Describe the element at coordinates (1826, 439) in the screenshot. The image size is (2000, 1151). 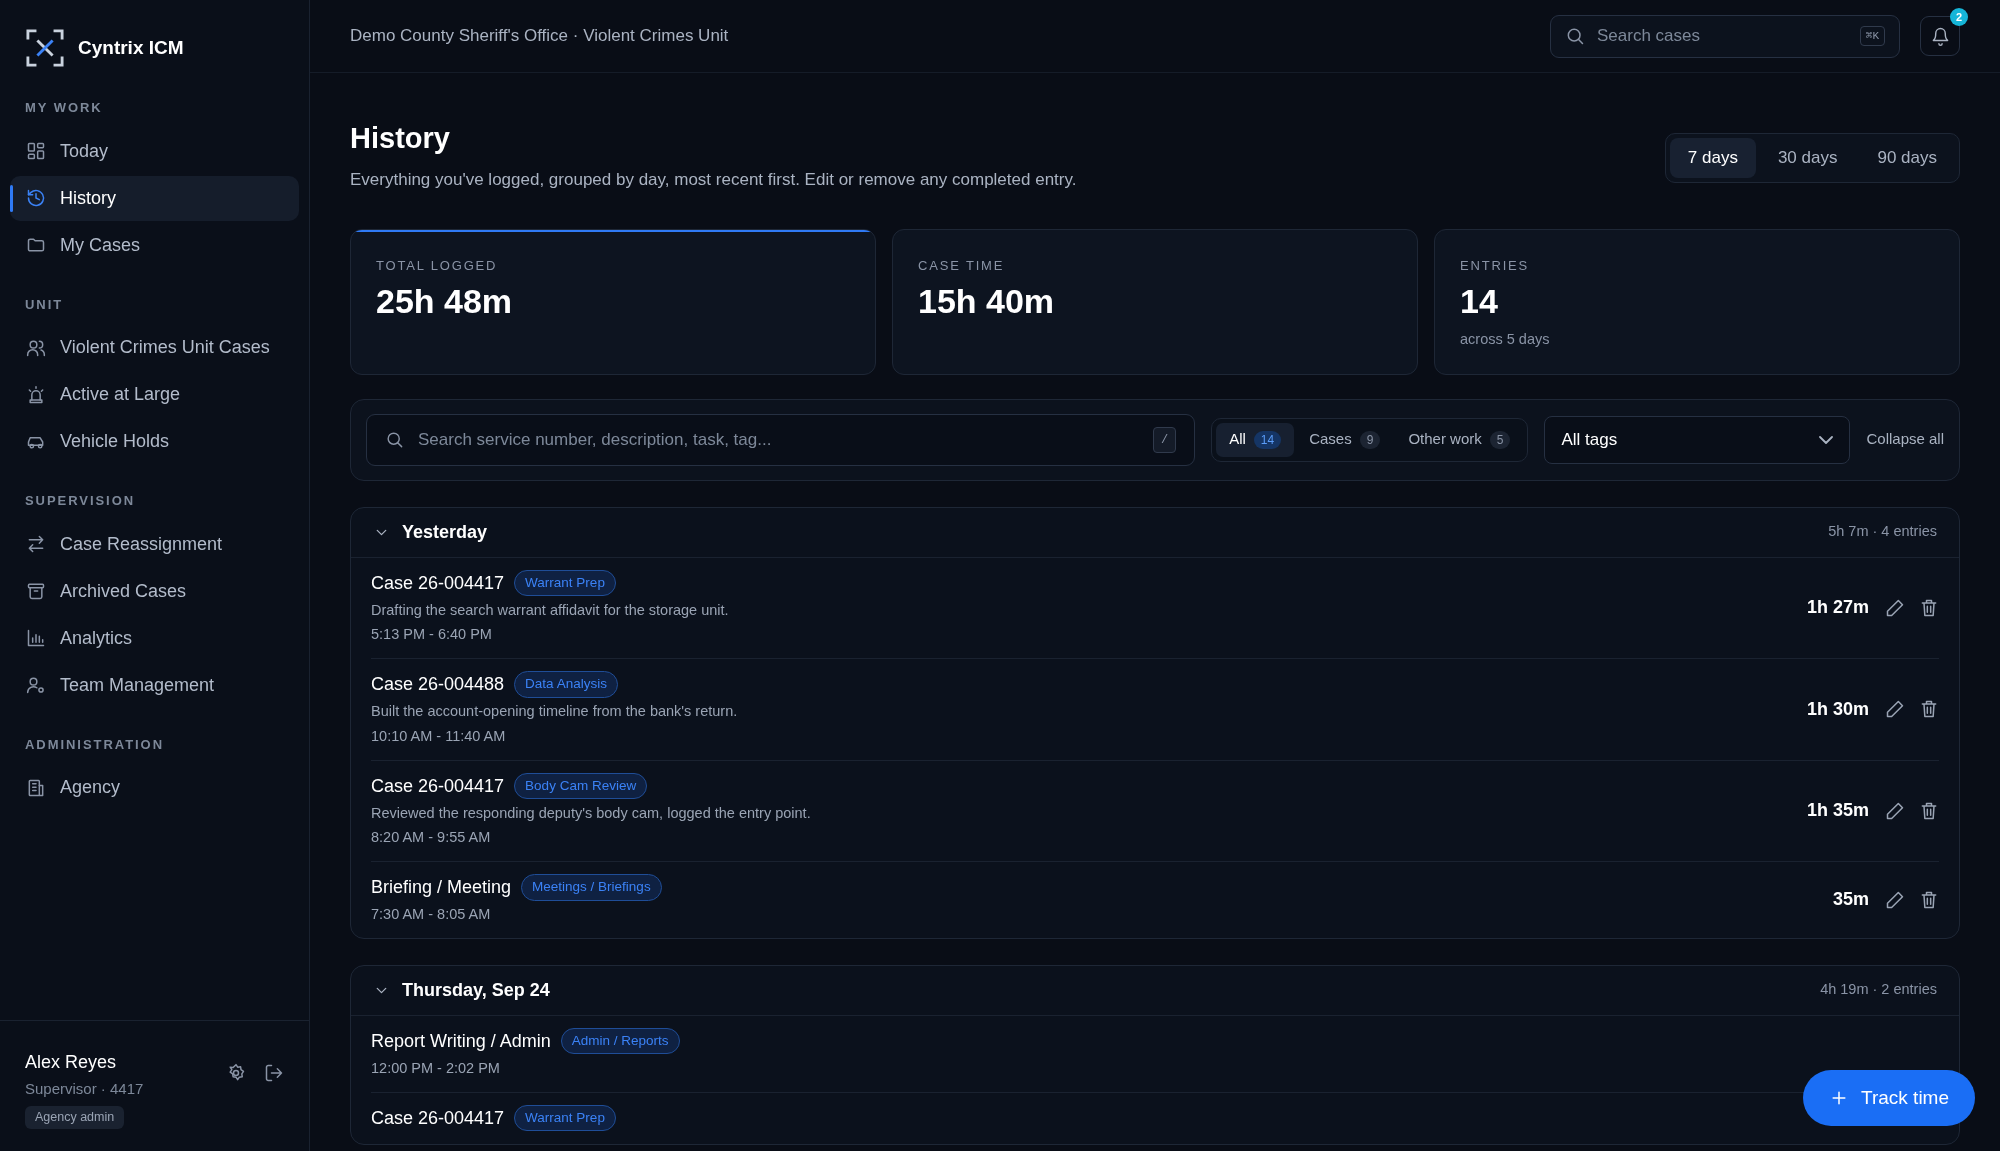
I see `chevron-down-icon` at that location.